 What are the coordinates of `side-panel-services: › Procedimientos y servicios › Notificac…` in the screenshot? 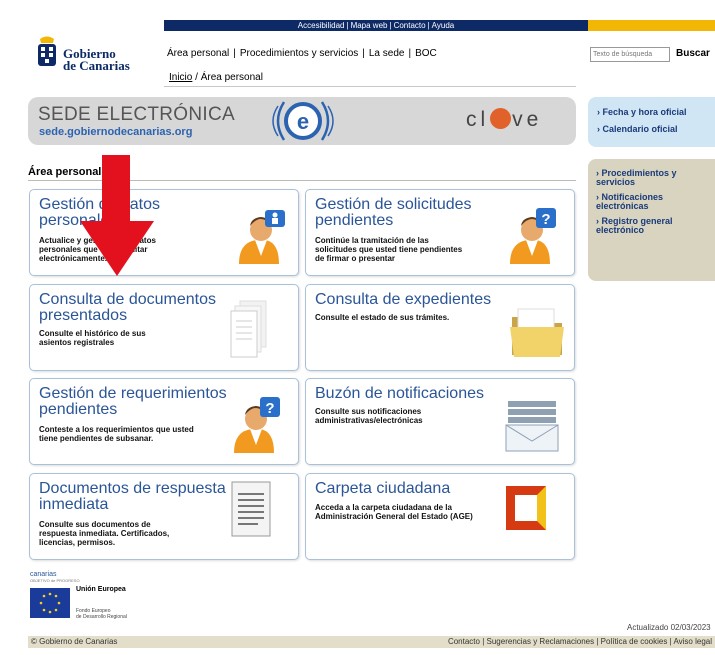 It's located at (651, 220).